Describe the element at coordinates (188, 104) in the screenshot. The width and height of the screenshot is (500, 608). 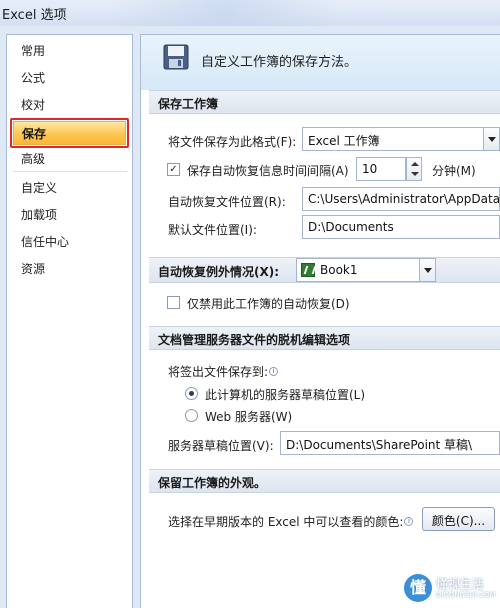
I see `section-title: 保存工作簿` at that location.